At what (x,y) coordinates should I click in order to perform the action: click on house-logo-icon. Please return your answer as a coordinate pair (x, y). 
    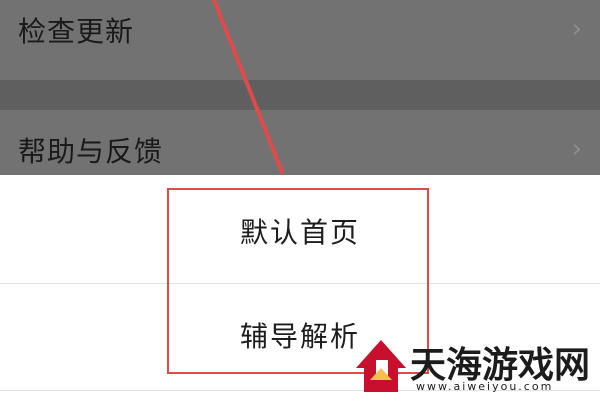
    Looking at the image, I should click on (381, 366).